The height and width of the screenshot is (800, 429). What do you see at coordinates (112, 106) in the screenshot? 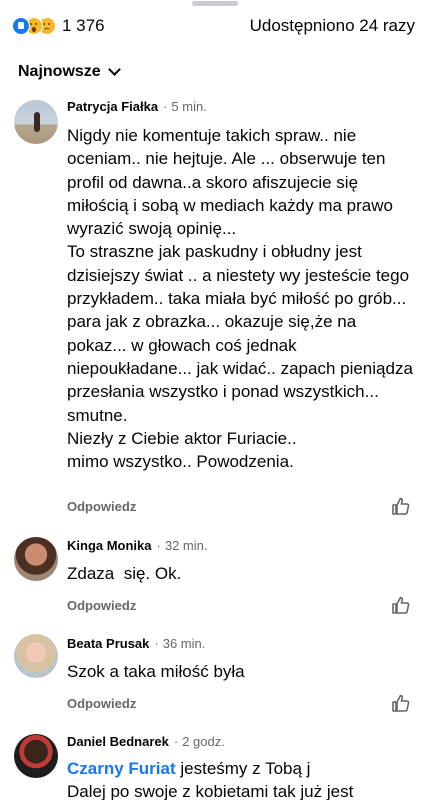
I see `comment-author: Patrycja Fiałka` at bounding box center [112, 106].